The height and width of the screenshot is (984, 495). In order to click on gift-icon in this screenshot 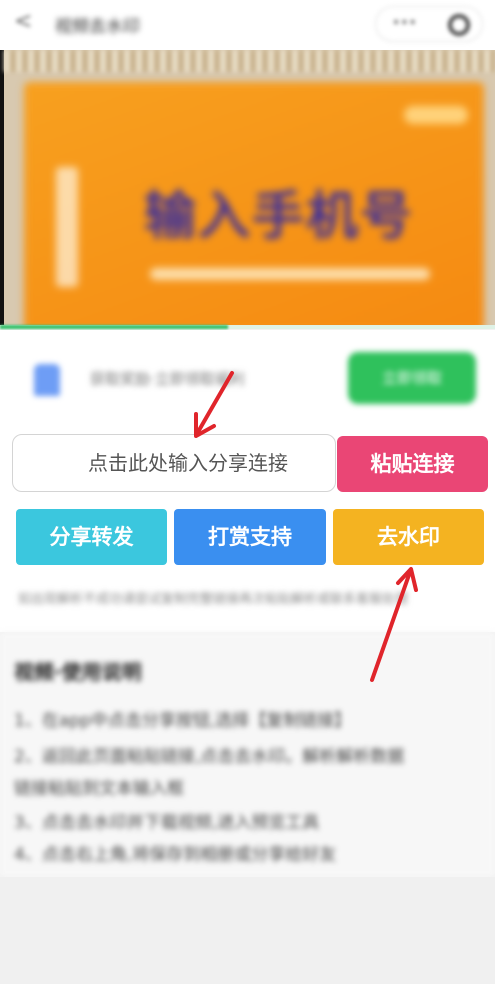, I will do `click(47, 380)`.